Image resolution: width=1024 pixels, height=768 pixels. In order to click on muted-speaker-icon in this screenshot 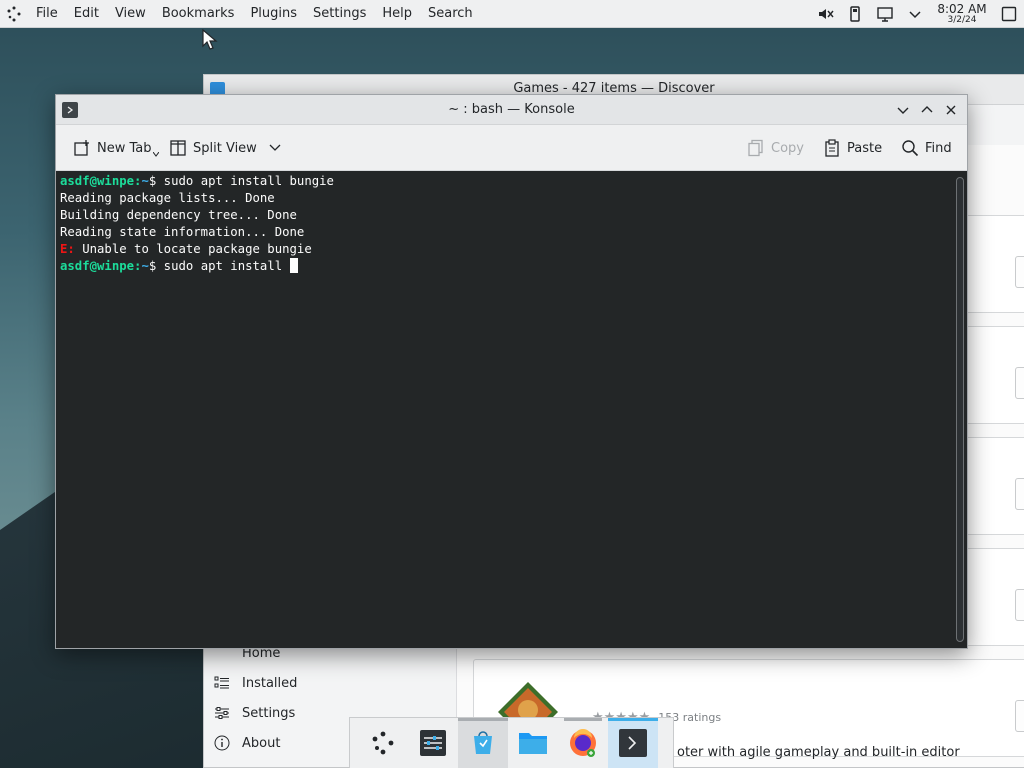, I will do `click(825, 14)`.